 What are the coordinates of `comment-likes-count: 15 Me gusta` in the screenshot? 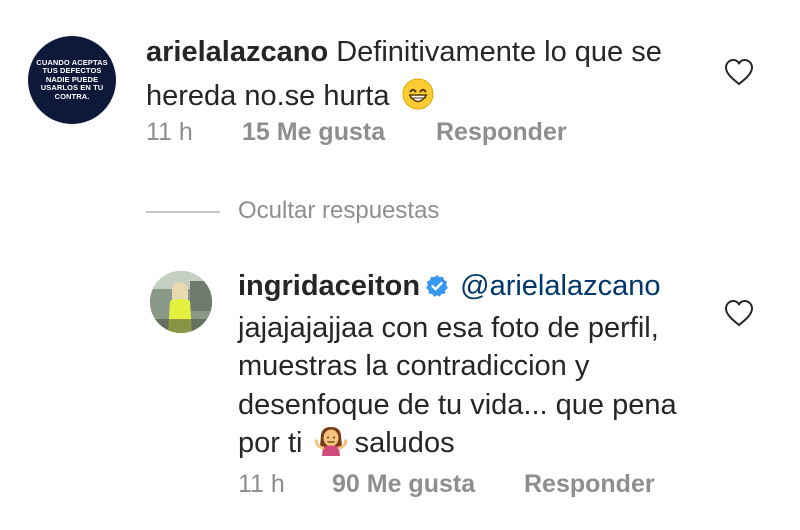 It's located at (339, 132).